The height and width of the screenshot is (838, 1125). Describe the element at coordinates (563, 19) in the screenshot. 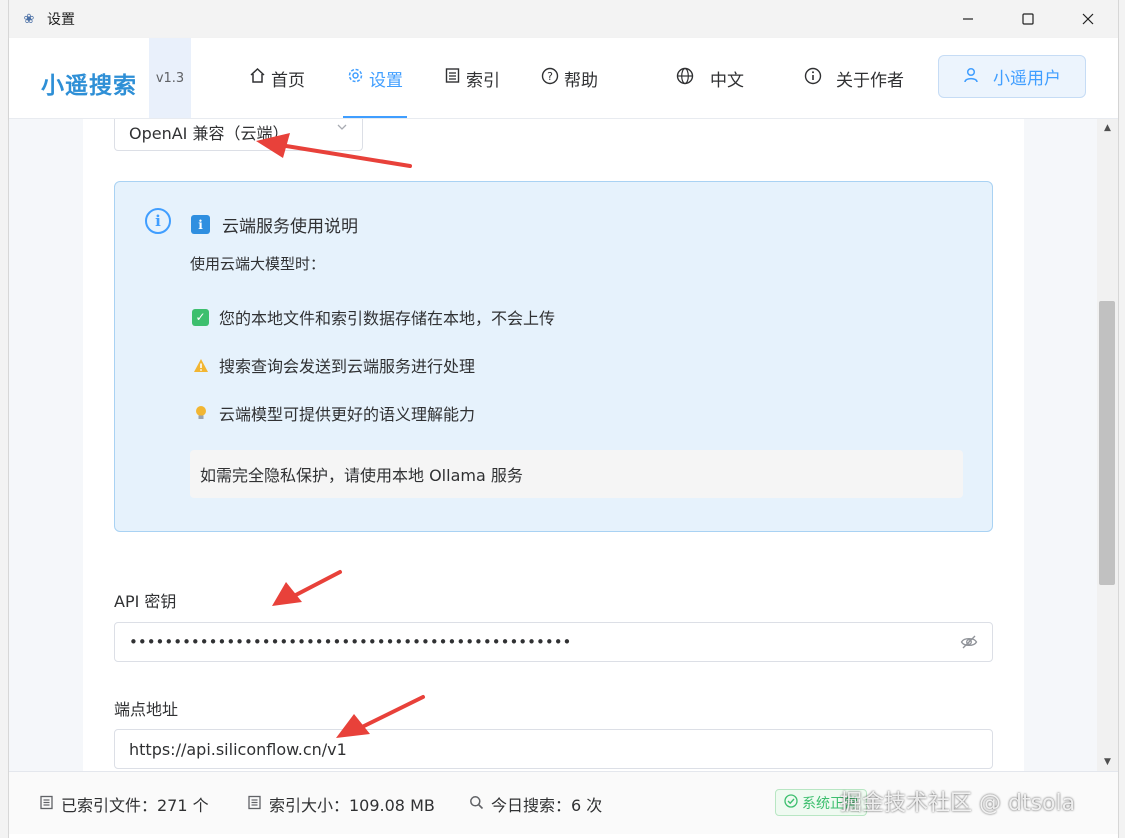

I see `title-bar: ❀ 设置` at that location.